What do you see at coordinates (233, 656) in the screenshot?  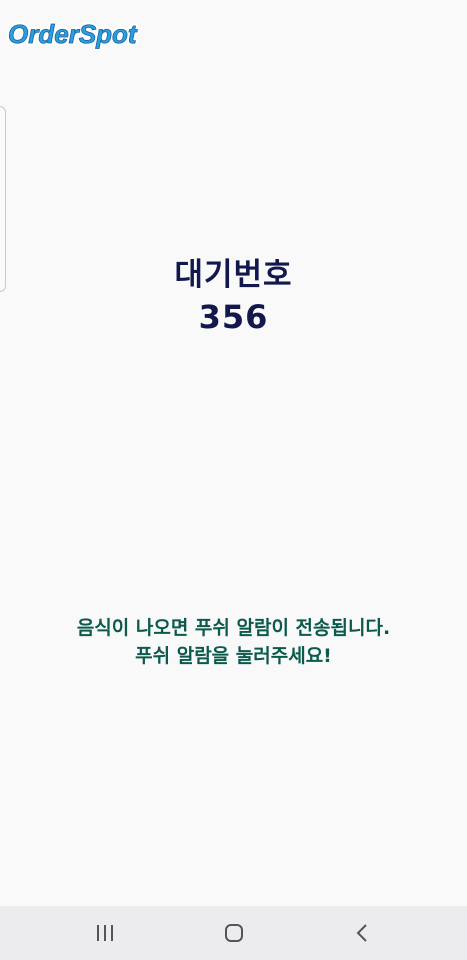 I see `push-notice-line2: 푸쉬 알람을 눌러주세요!` at bounding box center [233, 656].